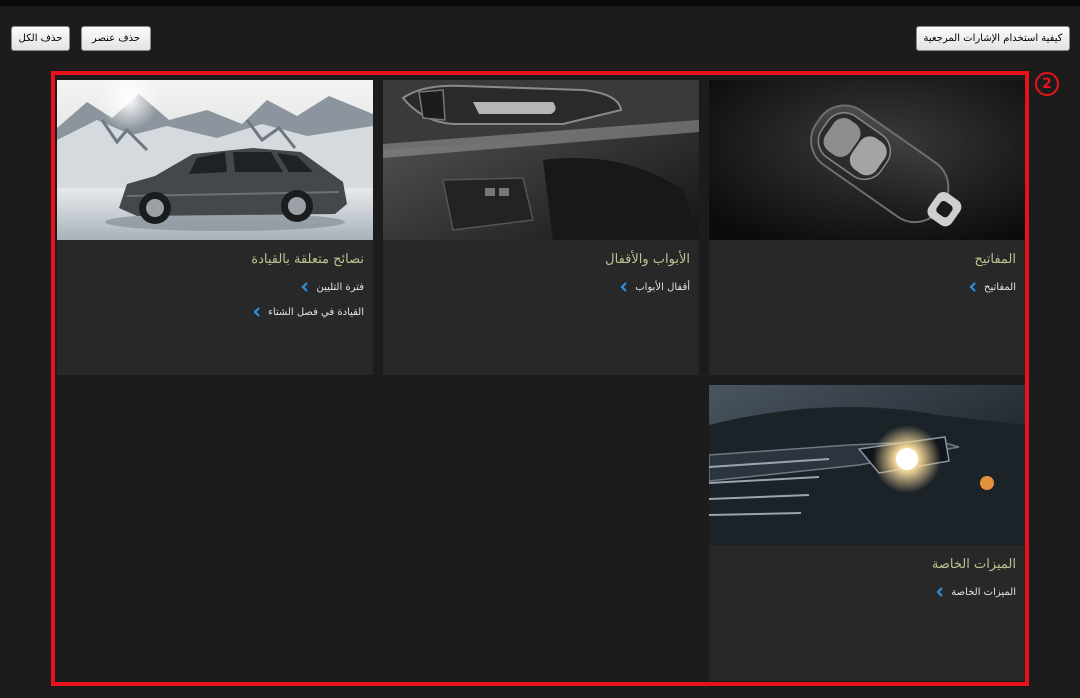 Image resolution: width=1080 pixels, height=698 pixels. I want to click on delete-all-button: حذف الكل, so click(40, 38).